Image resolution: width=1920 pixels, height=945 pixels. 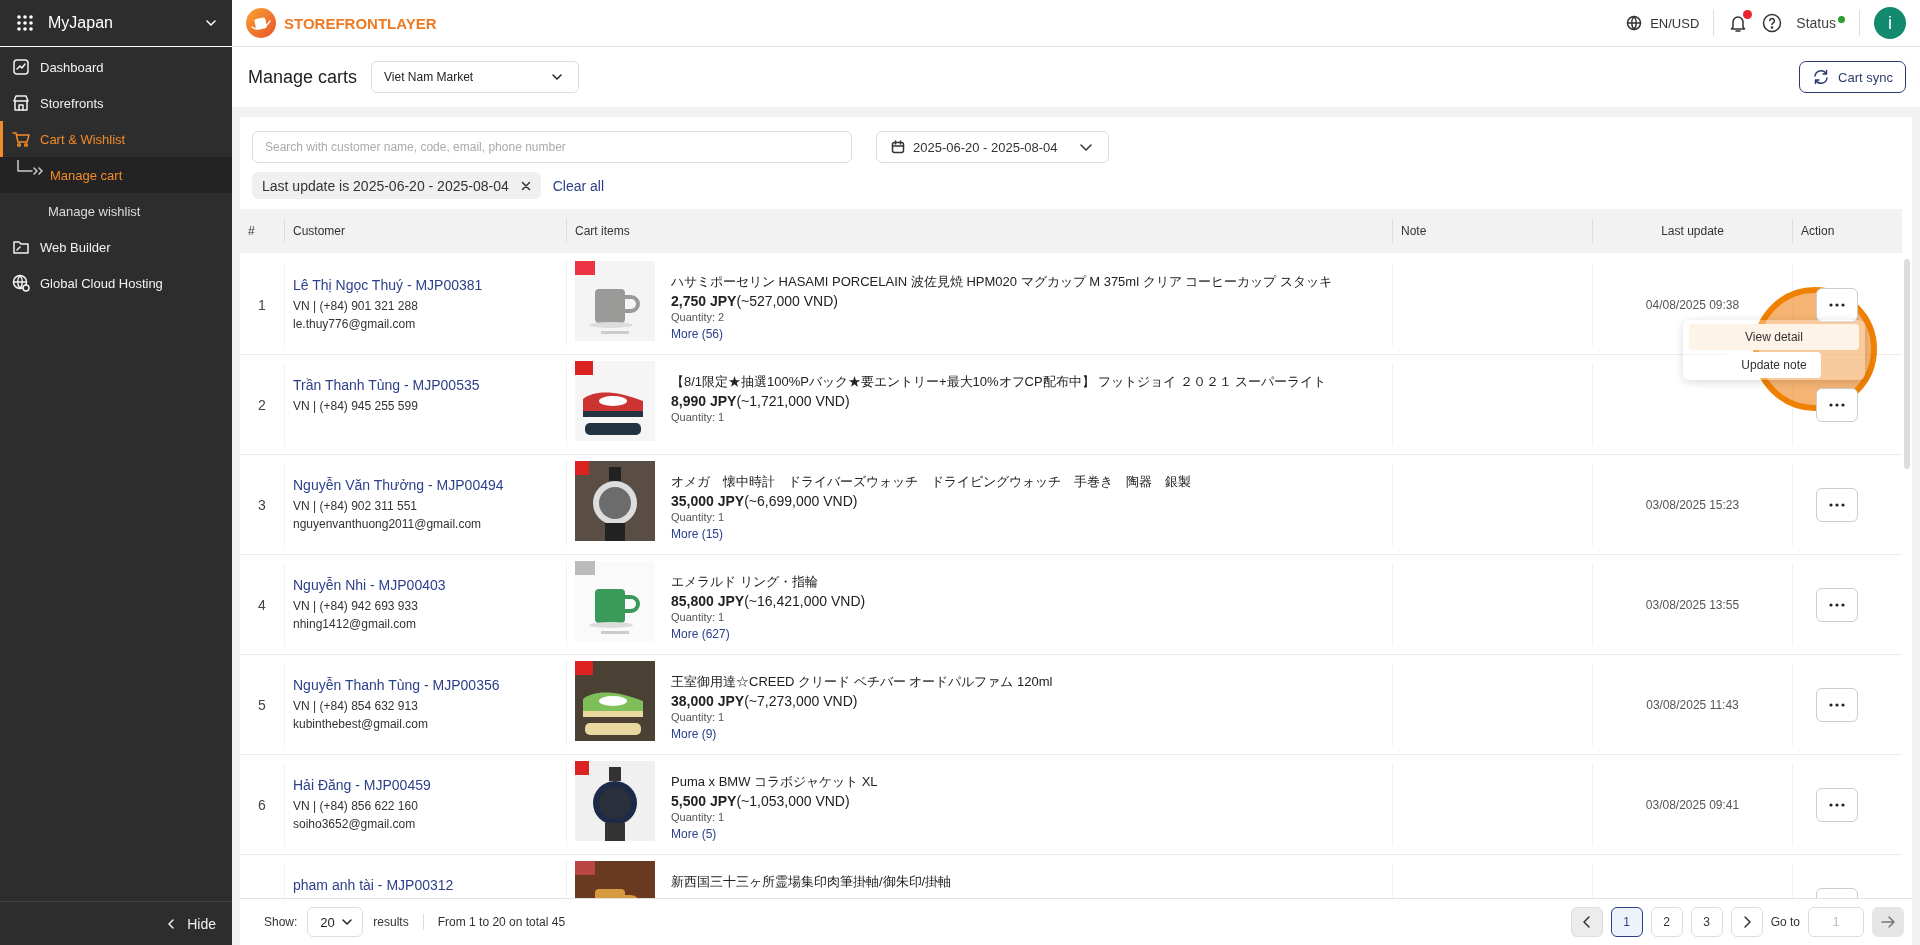 I want to click on customer-name-link: Nguyễn Nhi - MJP00403, so click(x=369, y=585).